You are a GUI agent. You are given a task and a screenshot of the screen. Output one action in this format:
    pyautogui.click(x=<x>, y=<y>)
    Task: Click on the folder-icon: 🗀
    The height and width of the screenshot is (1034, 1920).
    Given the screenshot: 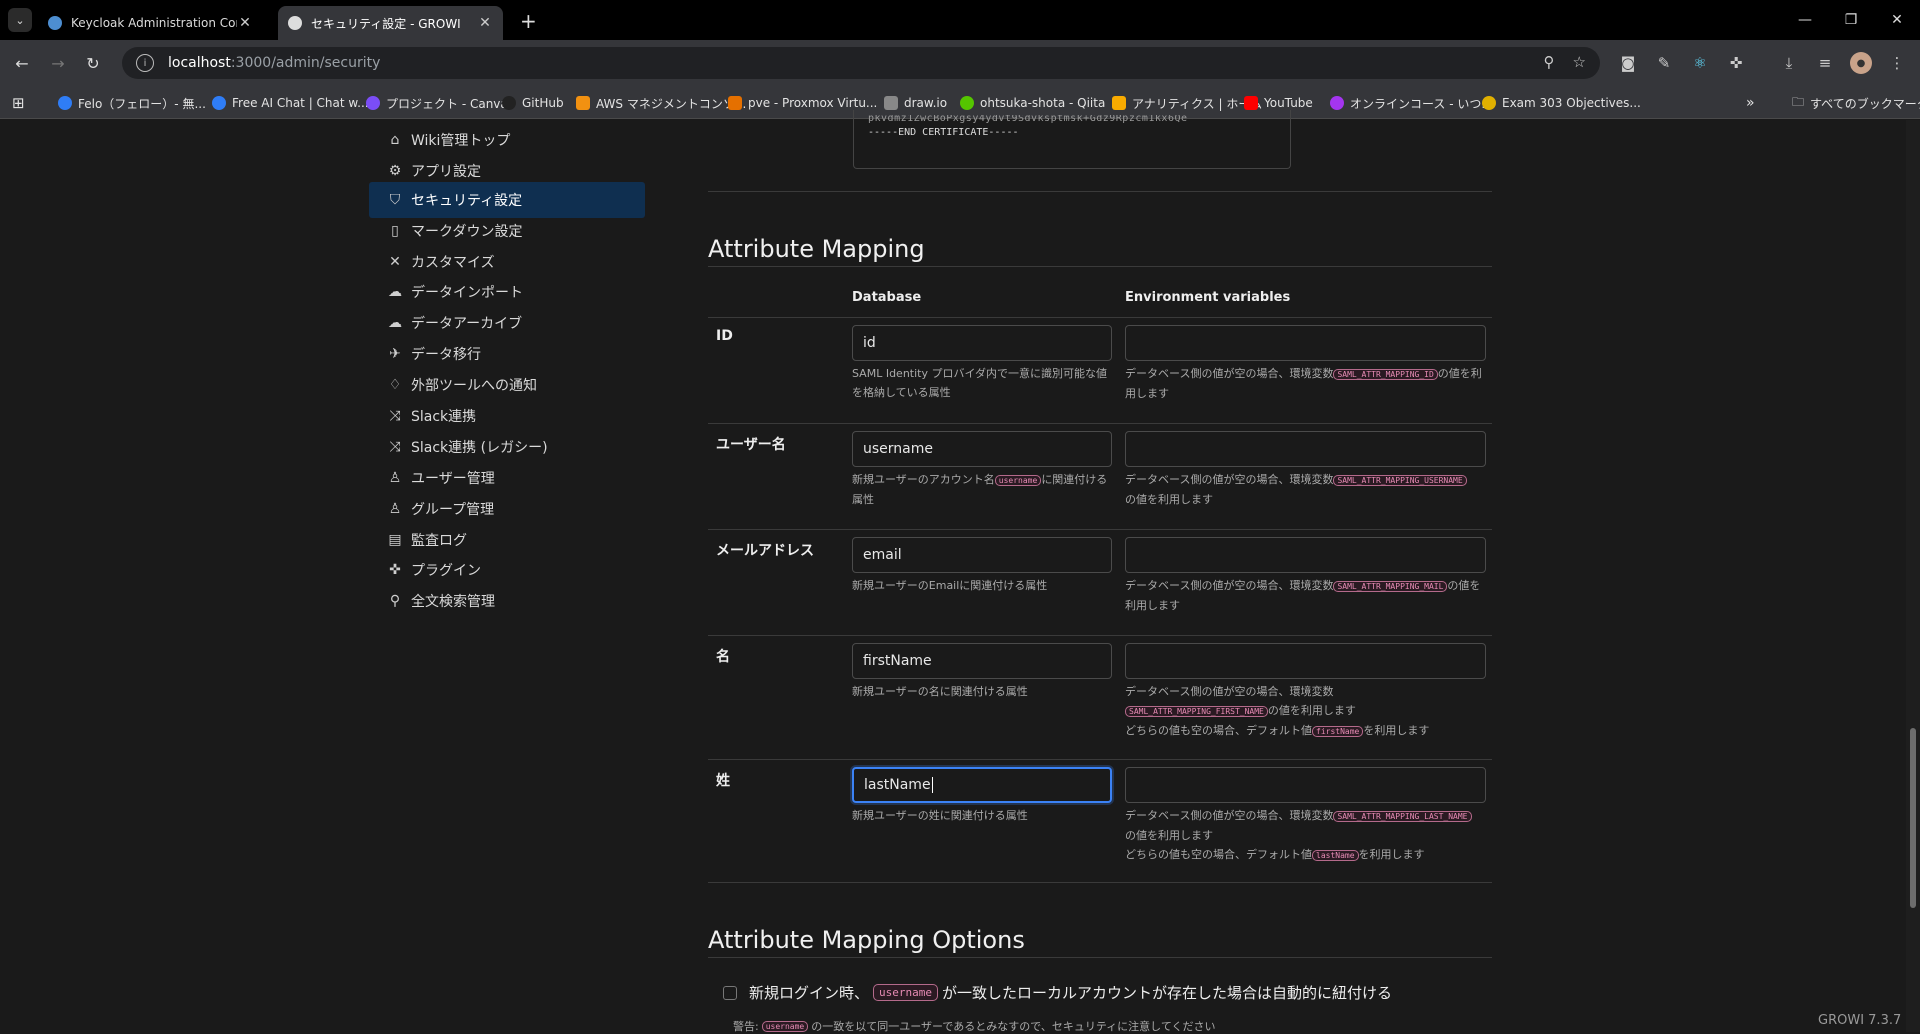 What is the action you would take?
    pyautogui.click(x=1798, y=101)
    